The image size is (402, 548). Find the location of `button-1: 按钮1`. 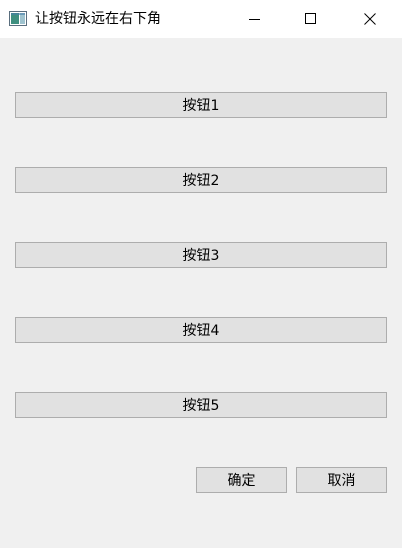

button-1: 按钮1 is located at coordinates (201, 105).